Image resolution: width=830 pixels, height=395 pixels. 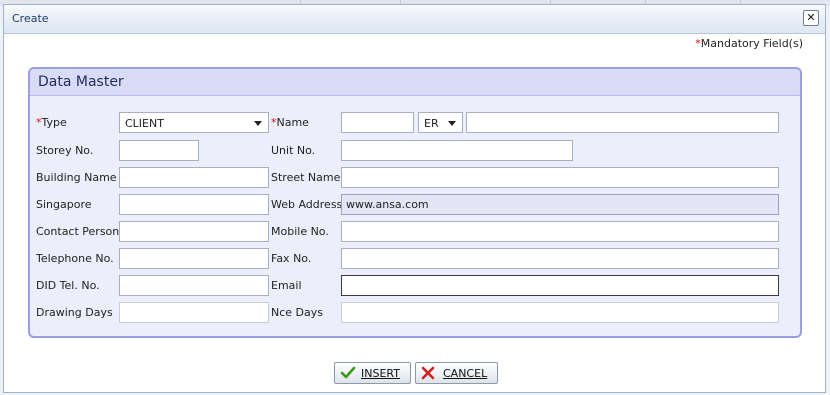 What do you see at coordinates (75, 258) in the screenshot?
I see `telephone-label: Telephone No.` at bounding box center [75, 258].